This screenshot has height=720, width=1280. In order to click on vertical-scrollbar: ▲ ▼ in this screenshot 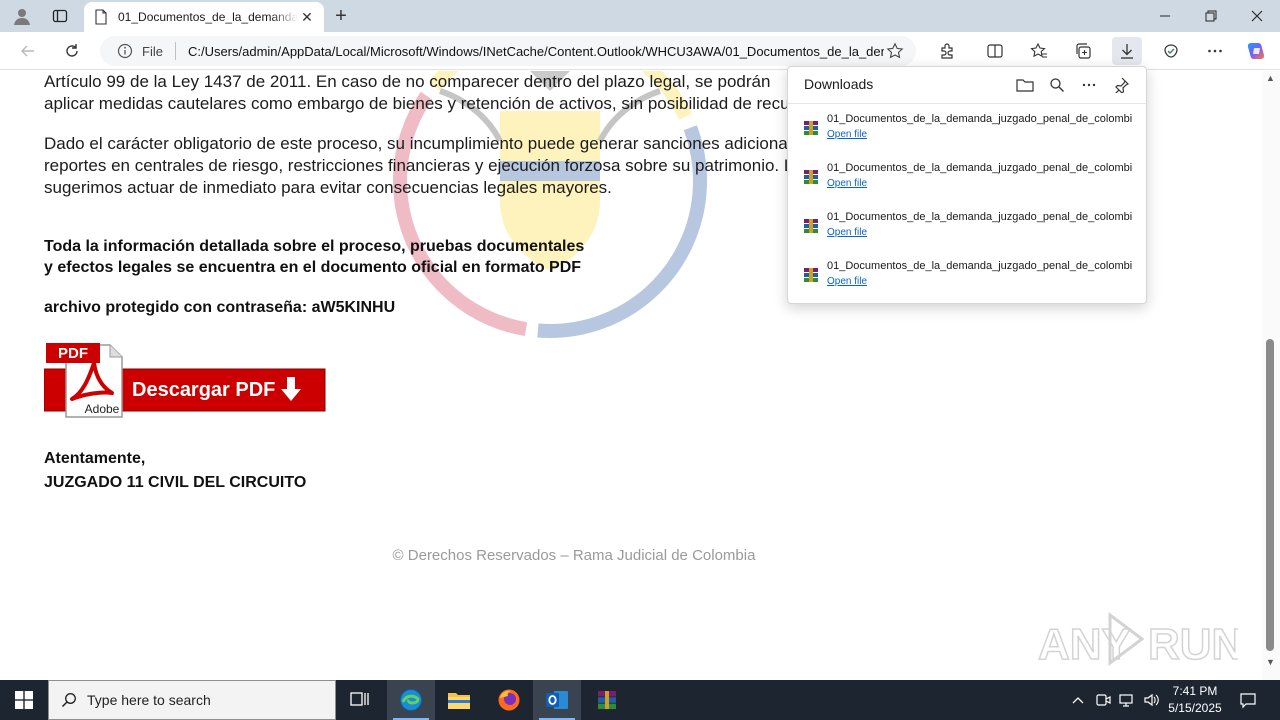, I will do `click(1271, 375)`.